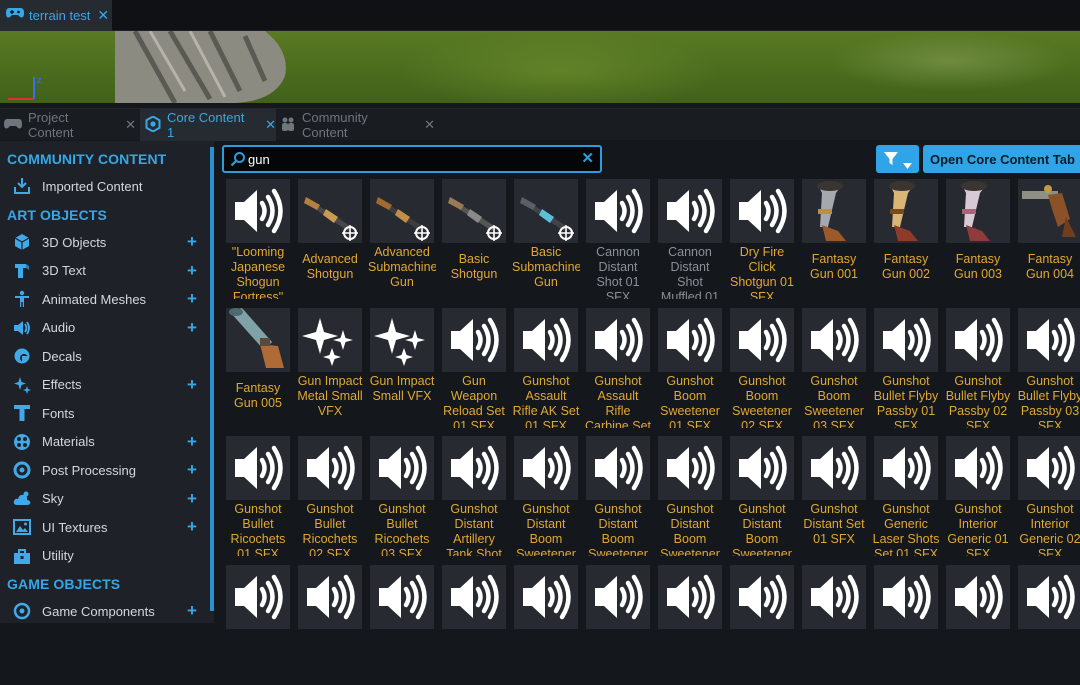  I want to click on sidebar-item-imported-content: Imported Content, so click(105, 186).